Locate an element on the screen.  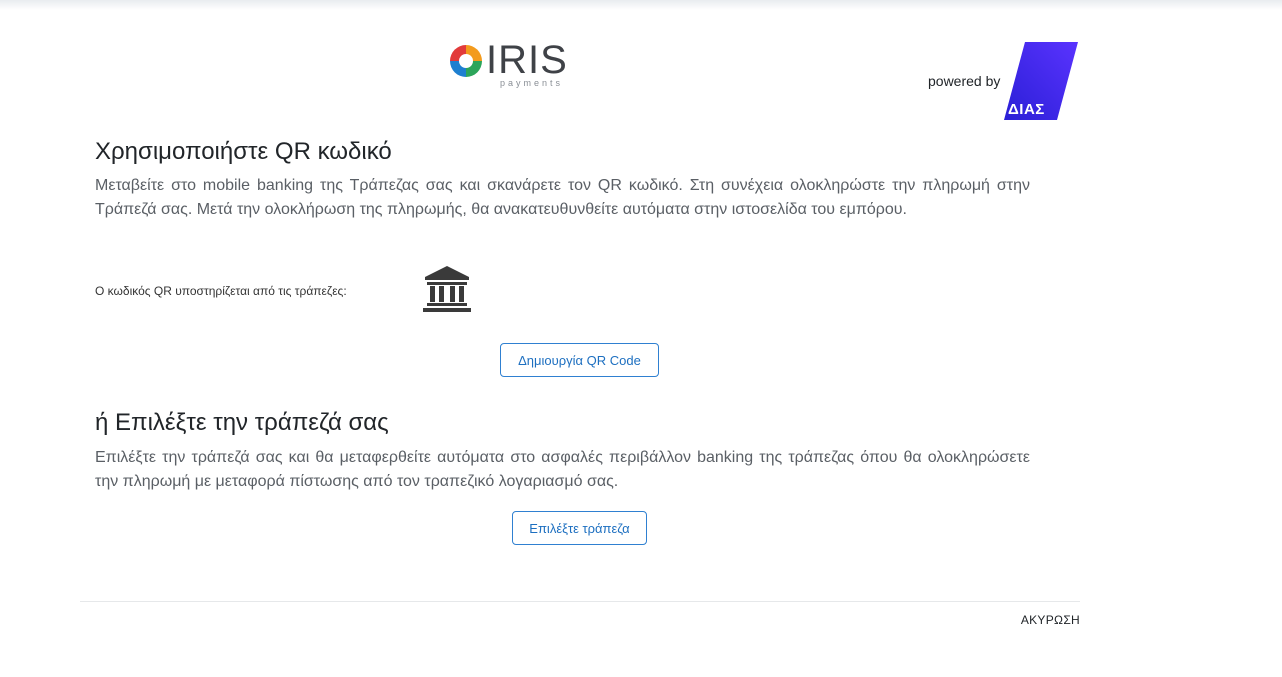
bank-section-title: ή Επιλέξτε την τράπεζά σας is located at coordinates (242, 422).